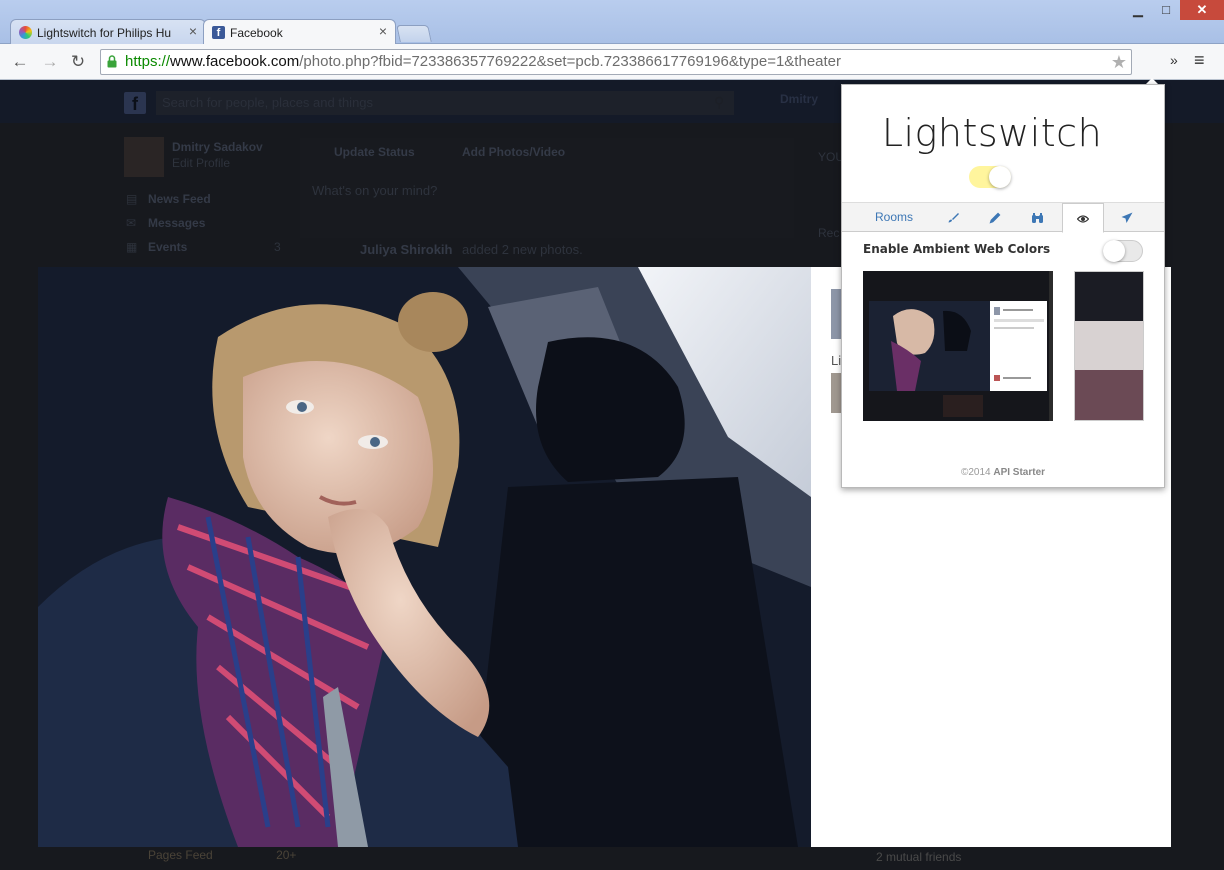  What do you see at coordinates (894, 217) in the screenshot?
I see `tab-rooms: Rooms` at bounding box center [894, 217].